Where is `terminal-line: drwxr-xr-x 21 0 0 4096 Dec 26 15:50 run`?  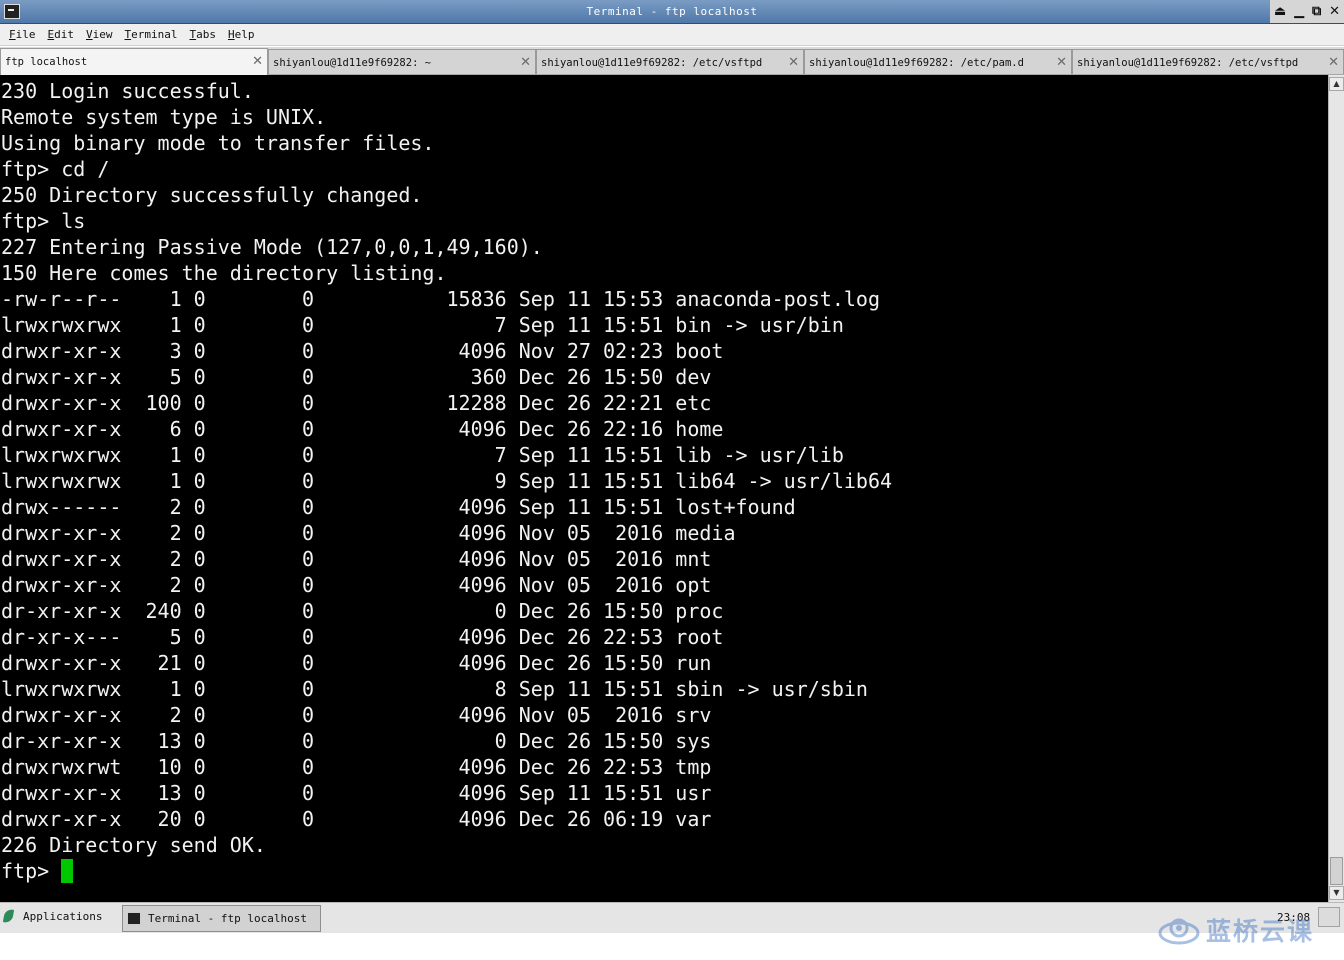 terminal-line: drwxr-xr-x 21 0 0 4096 Dec 26 15:50 run is located at coordinates (356, 663).